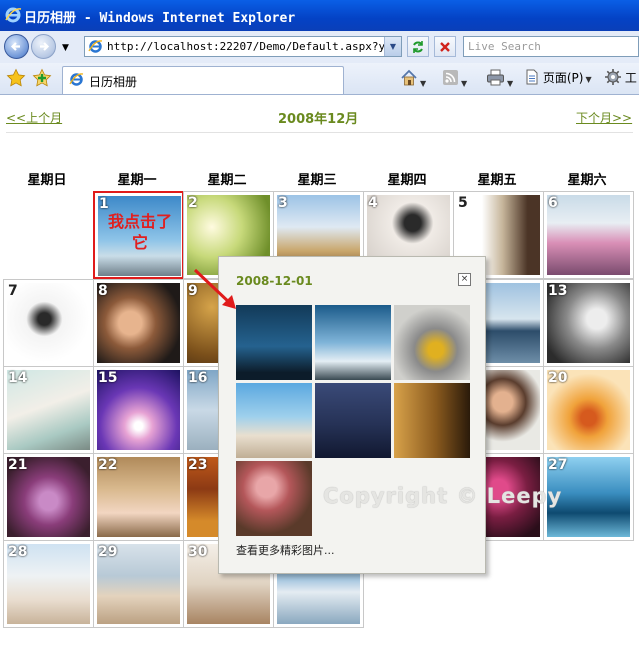 The image size is (639, 646). I want to click on copyright-watermark: Copyright © Leepy, so click(443, 496).